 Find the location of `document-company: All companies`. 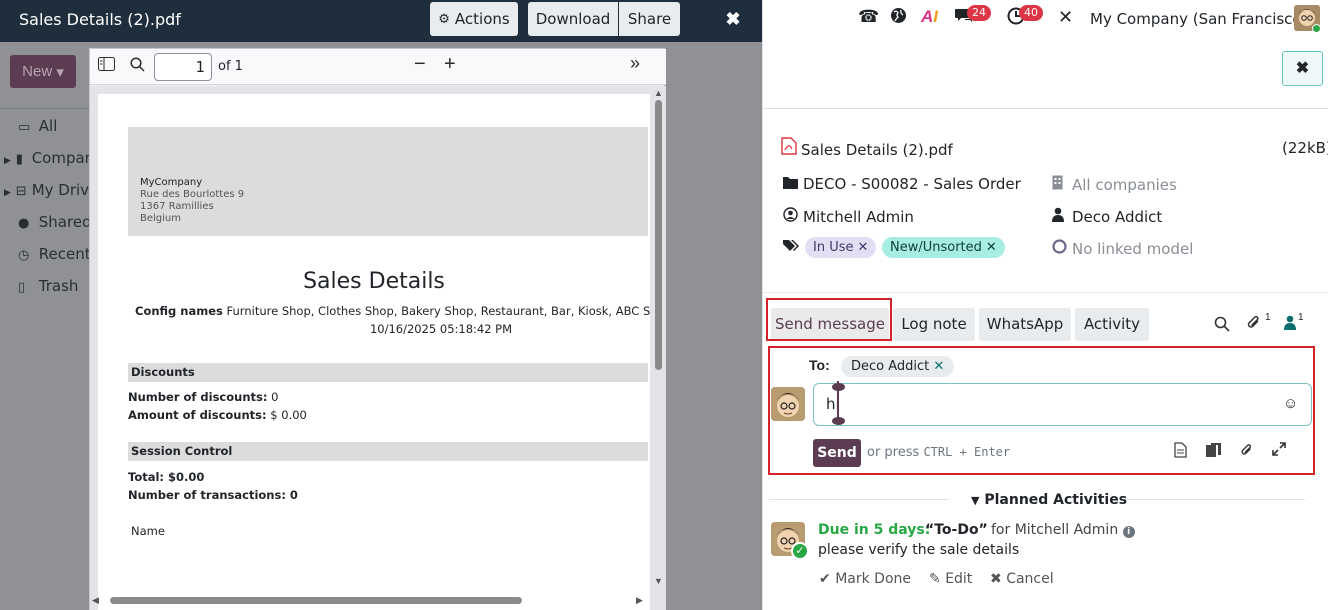

document-company: All companies is located at coordinates (1114, 184).